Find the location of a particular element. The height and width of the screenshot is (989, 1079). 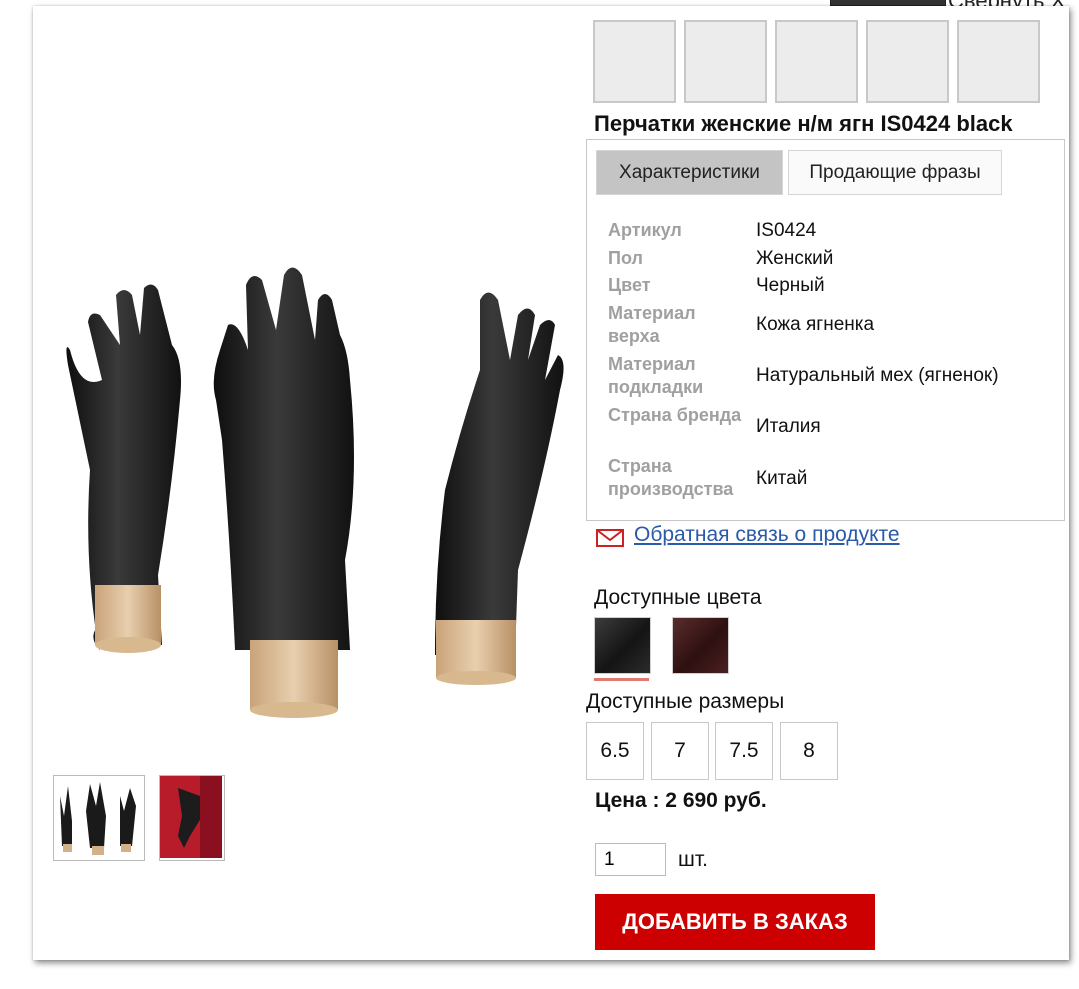

thumbnail-gloves is located at coordinates (99, 818).